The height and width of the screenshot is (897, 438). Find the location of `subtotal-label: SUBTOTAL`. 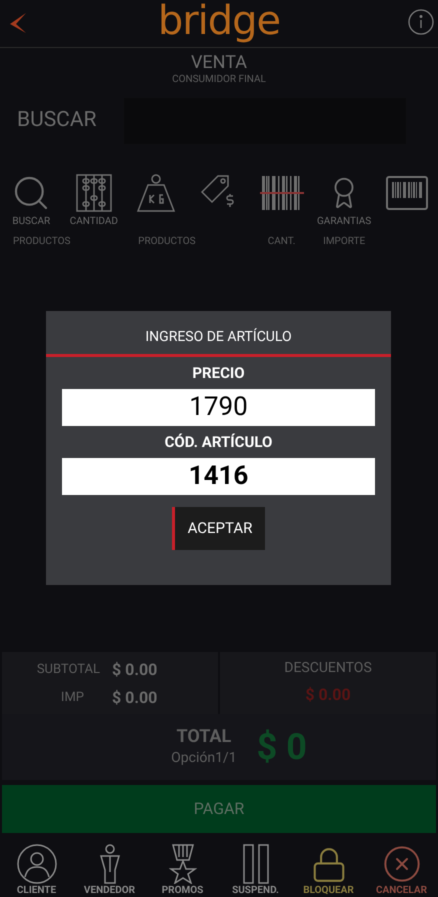

subtotal-label: SUBTOTAL is located at coordinates (68, 670).